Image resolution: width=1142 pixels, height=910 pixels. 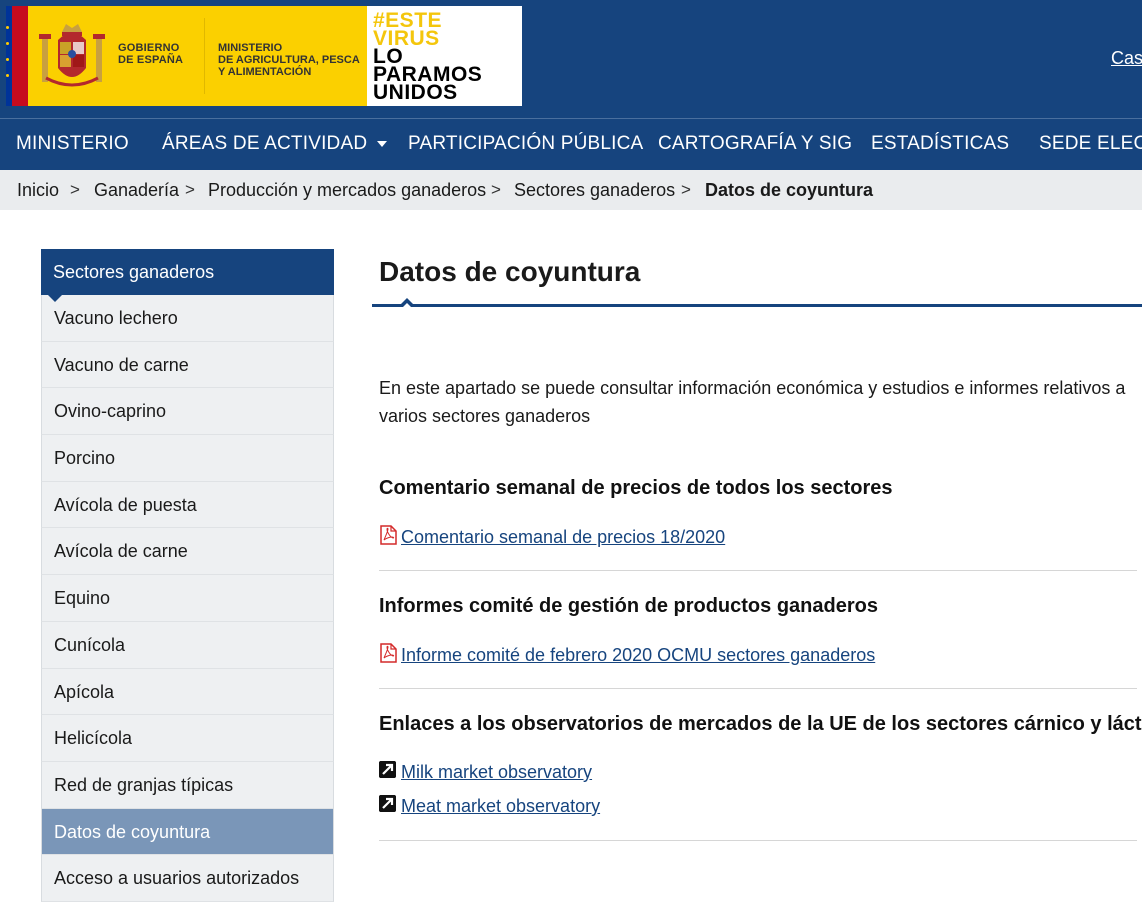 I want to click on external-link-row: Milk market observatory, so click(x=485, y=772).